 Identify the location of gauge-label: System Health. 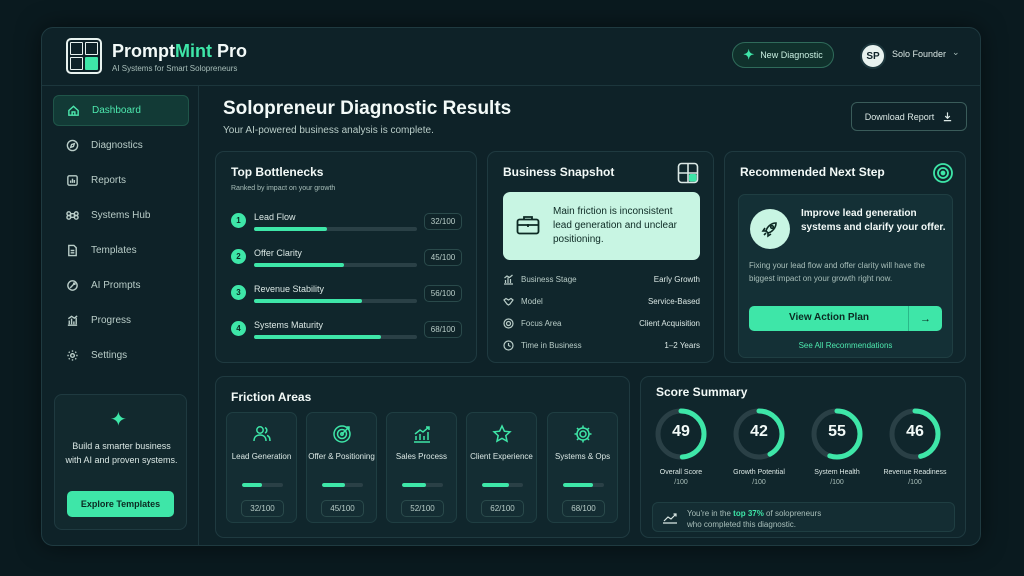
(837, 472).